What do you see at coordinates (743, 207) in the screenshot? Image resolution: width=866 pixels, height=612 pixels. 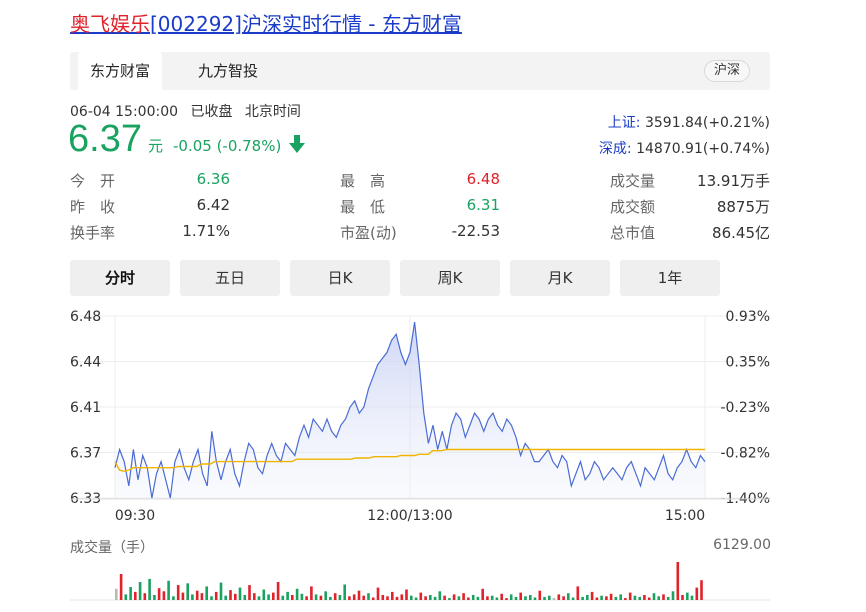 I see `stat-amount-value: 8875万` at bounding box center [743, 207].